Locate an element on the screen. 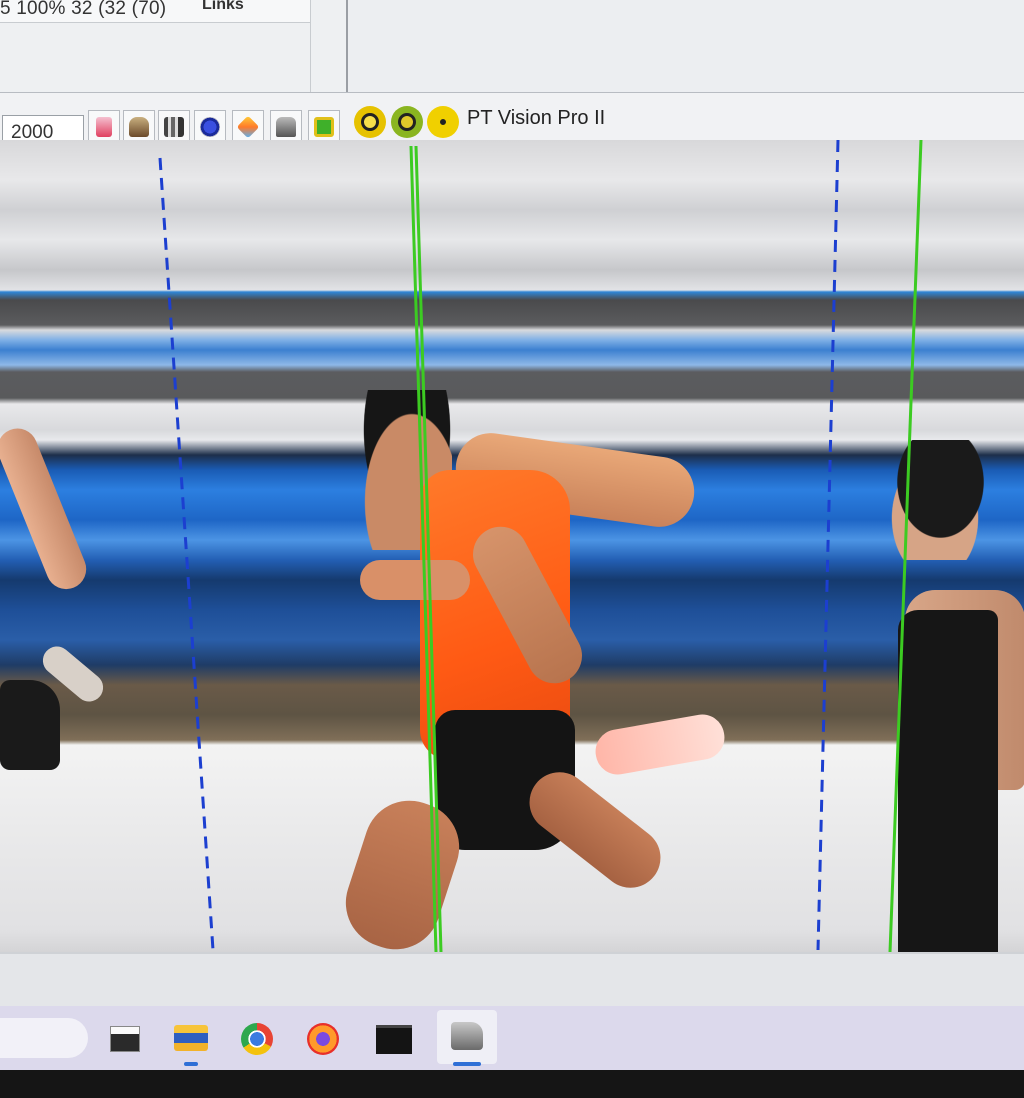 This screenshot has height=1098, width=1024. chart-button is located at coordinates (174, 127).